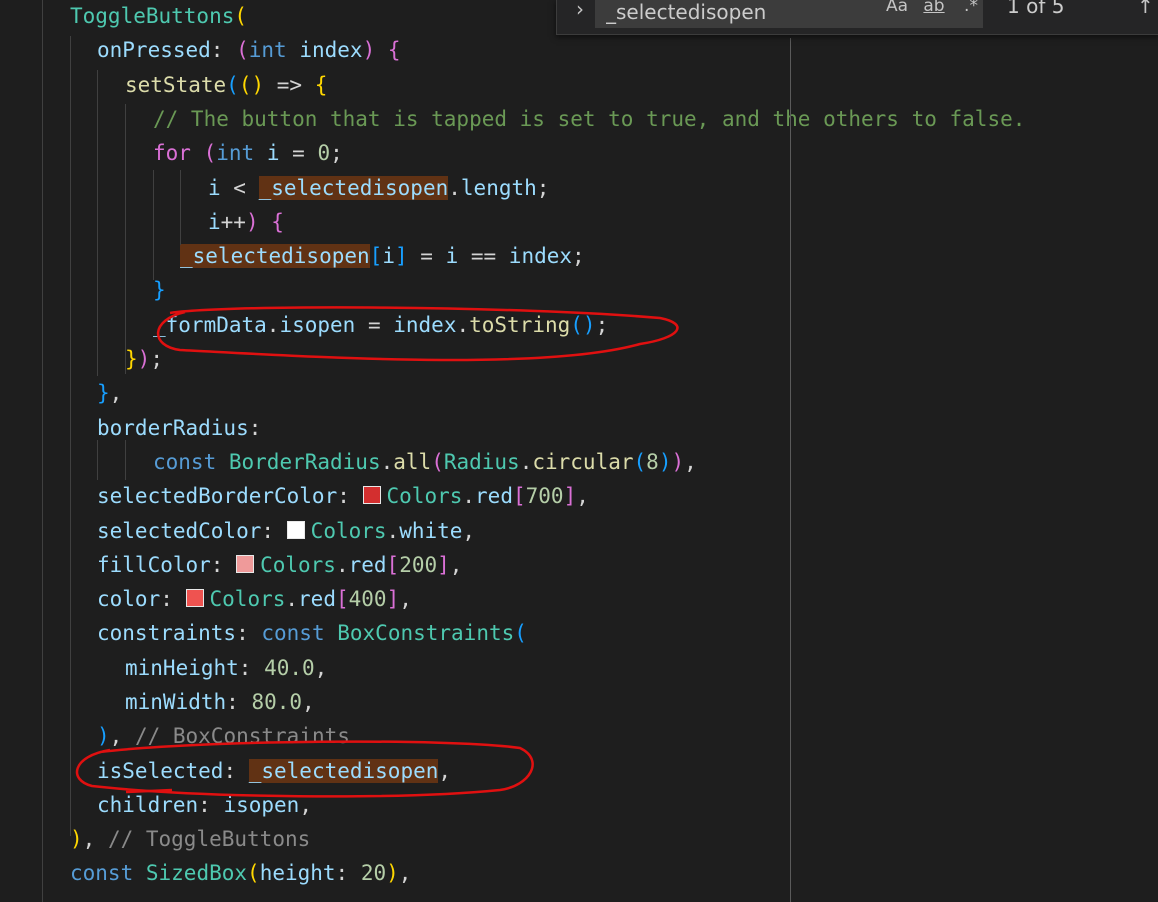  Describe the element at coordinates (152, 16) in the screenshot. I see `code-token: ToggleButtons` at that location.